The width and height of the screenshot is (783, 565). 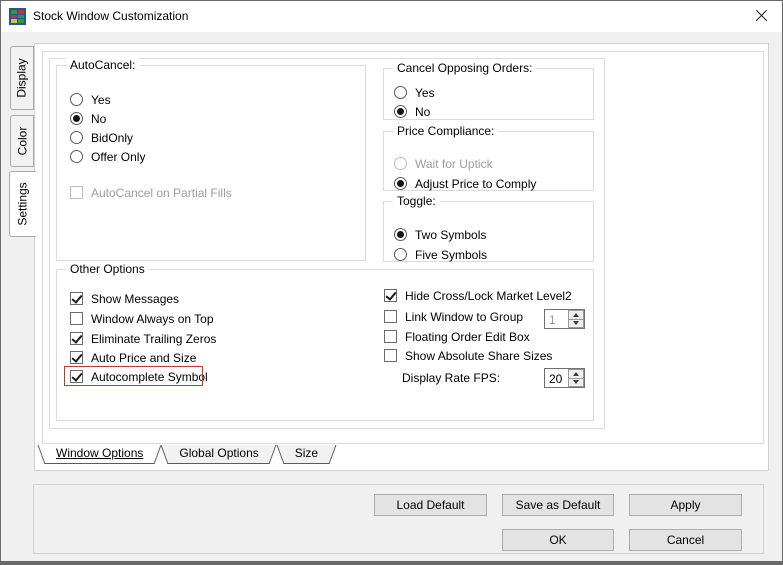 What do you see at coordinates (446, 131) in the screenshot?
I see `group-price-compliance-title: Price Compliance:` at bounding box center [446, 131].